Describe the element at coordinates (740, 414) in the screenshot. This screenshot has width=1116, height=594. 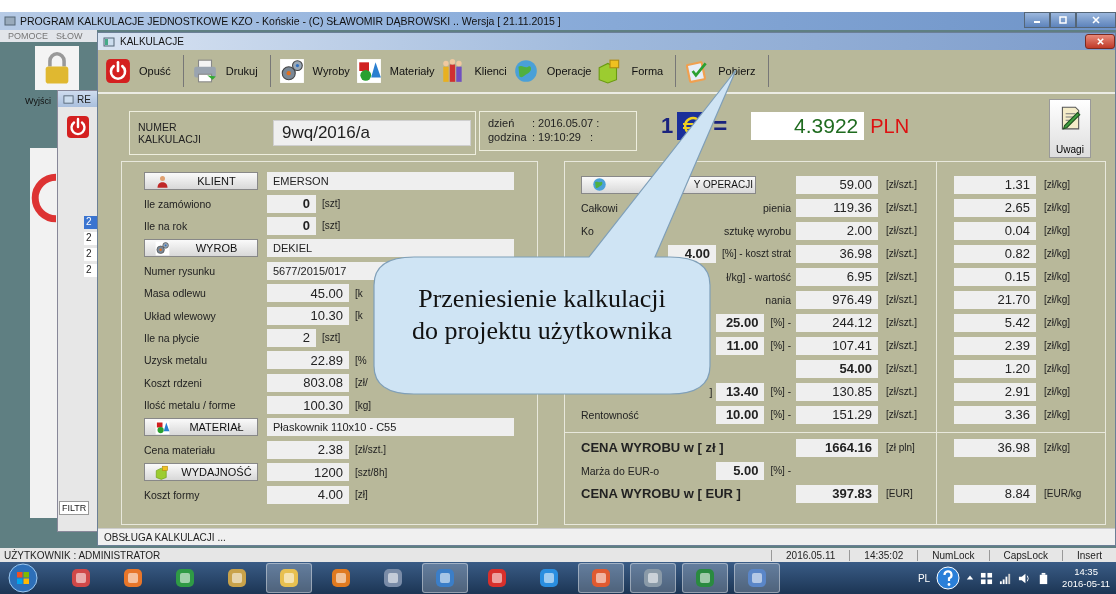
I see `input-field: 10.00` at that location.